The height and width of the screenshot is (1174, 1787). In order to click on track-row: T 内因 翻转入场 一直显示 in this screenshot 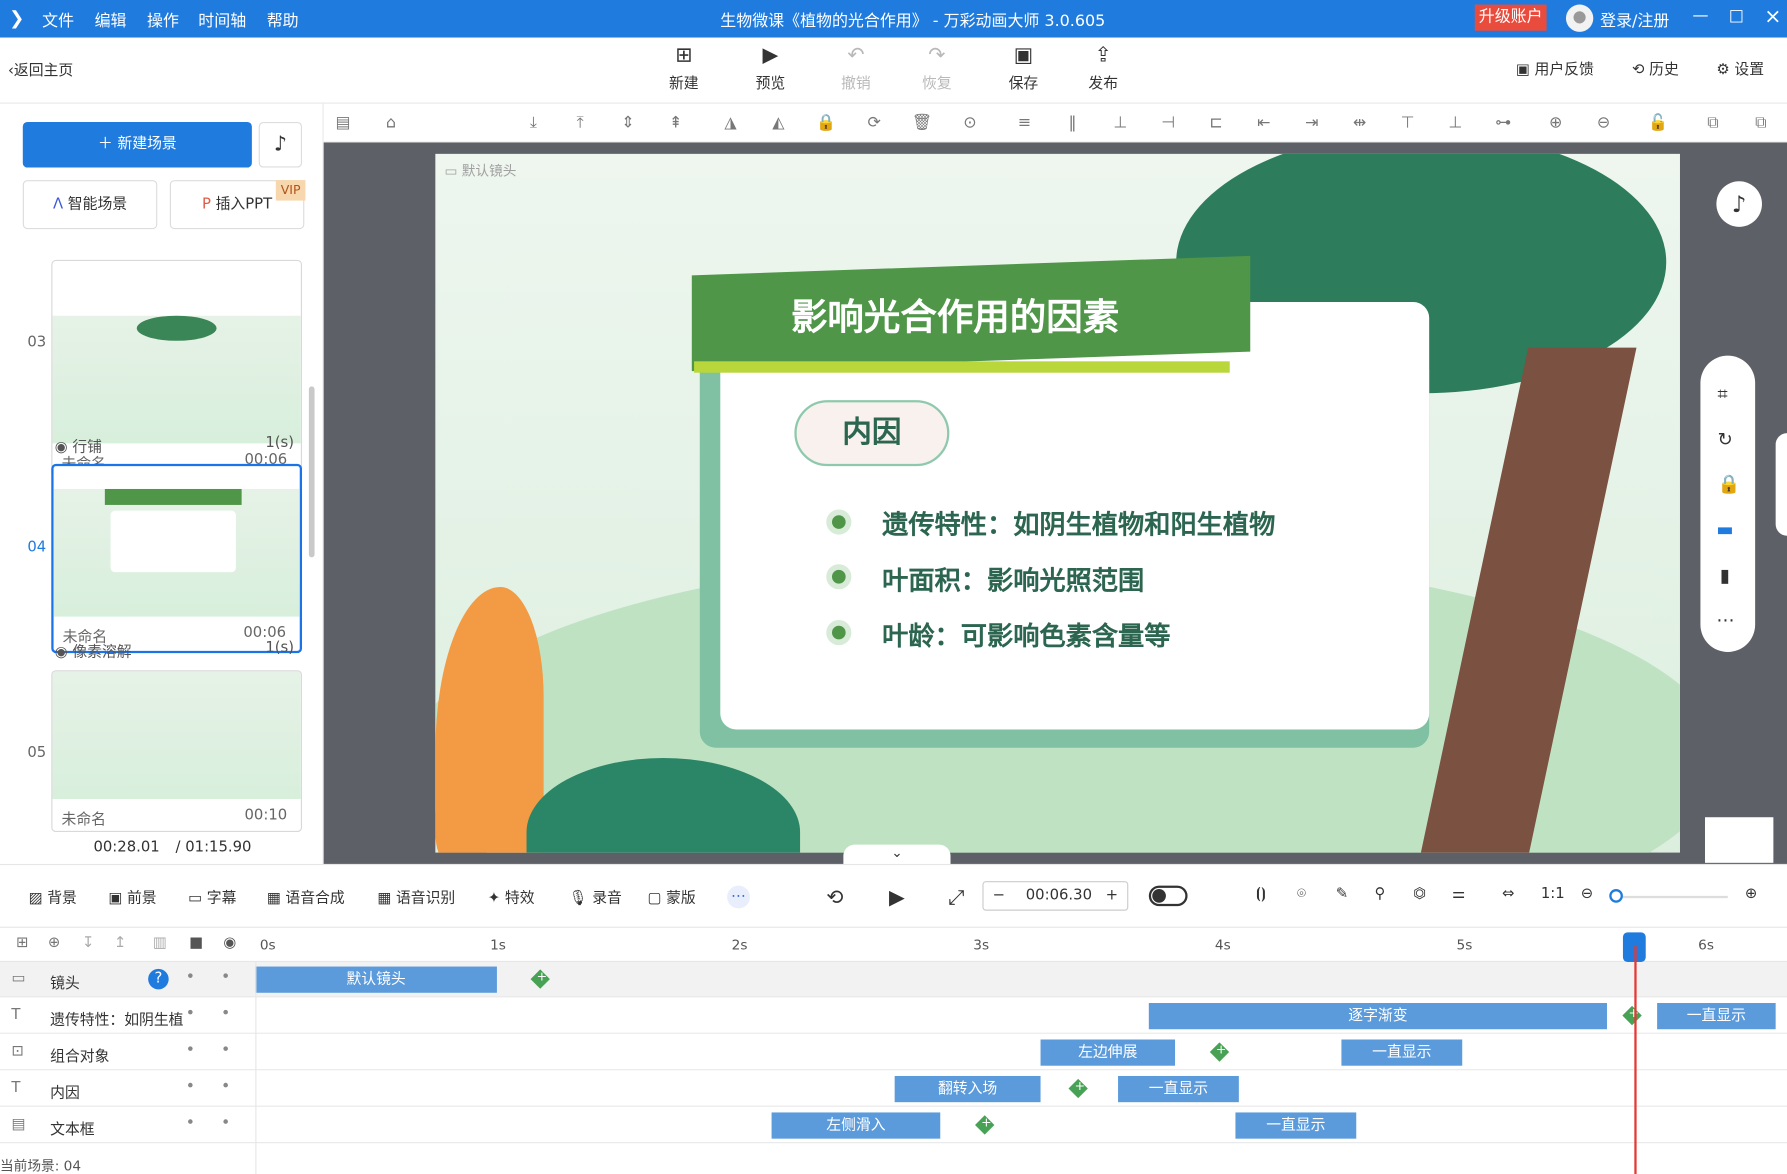, I will do `click(893, 1089)`.